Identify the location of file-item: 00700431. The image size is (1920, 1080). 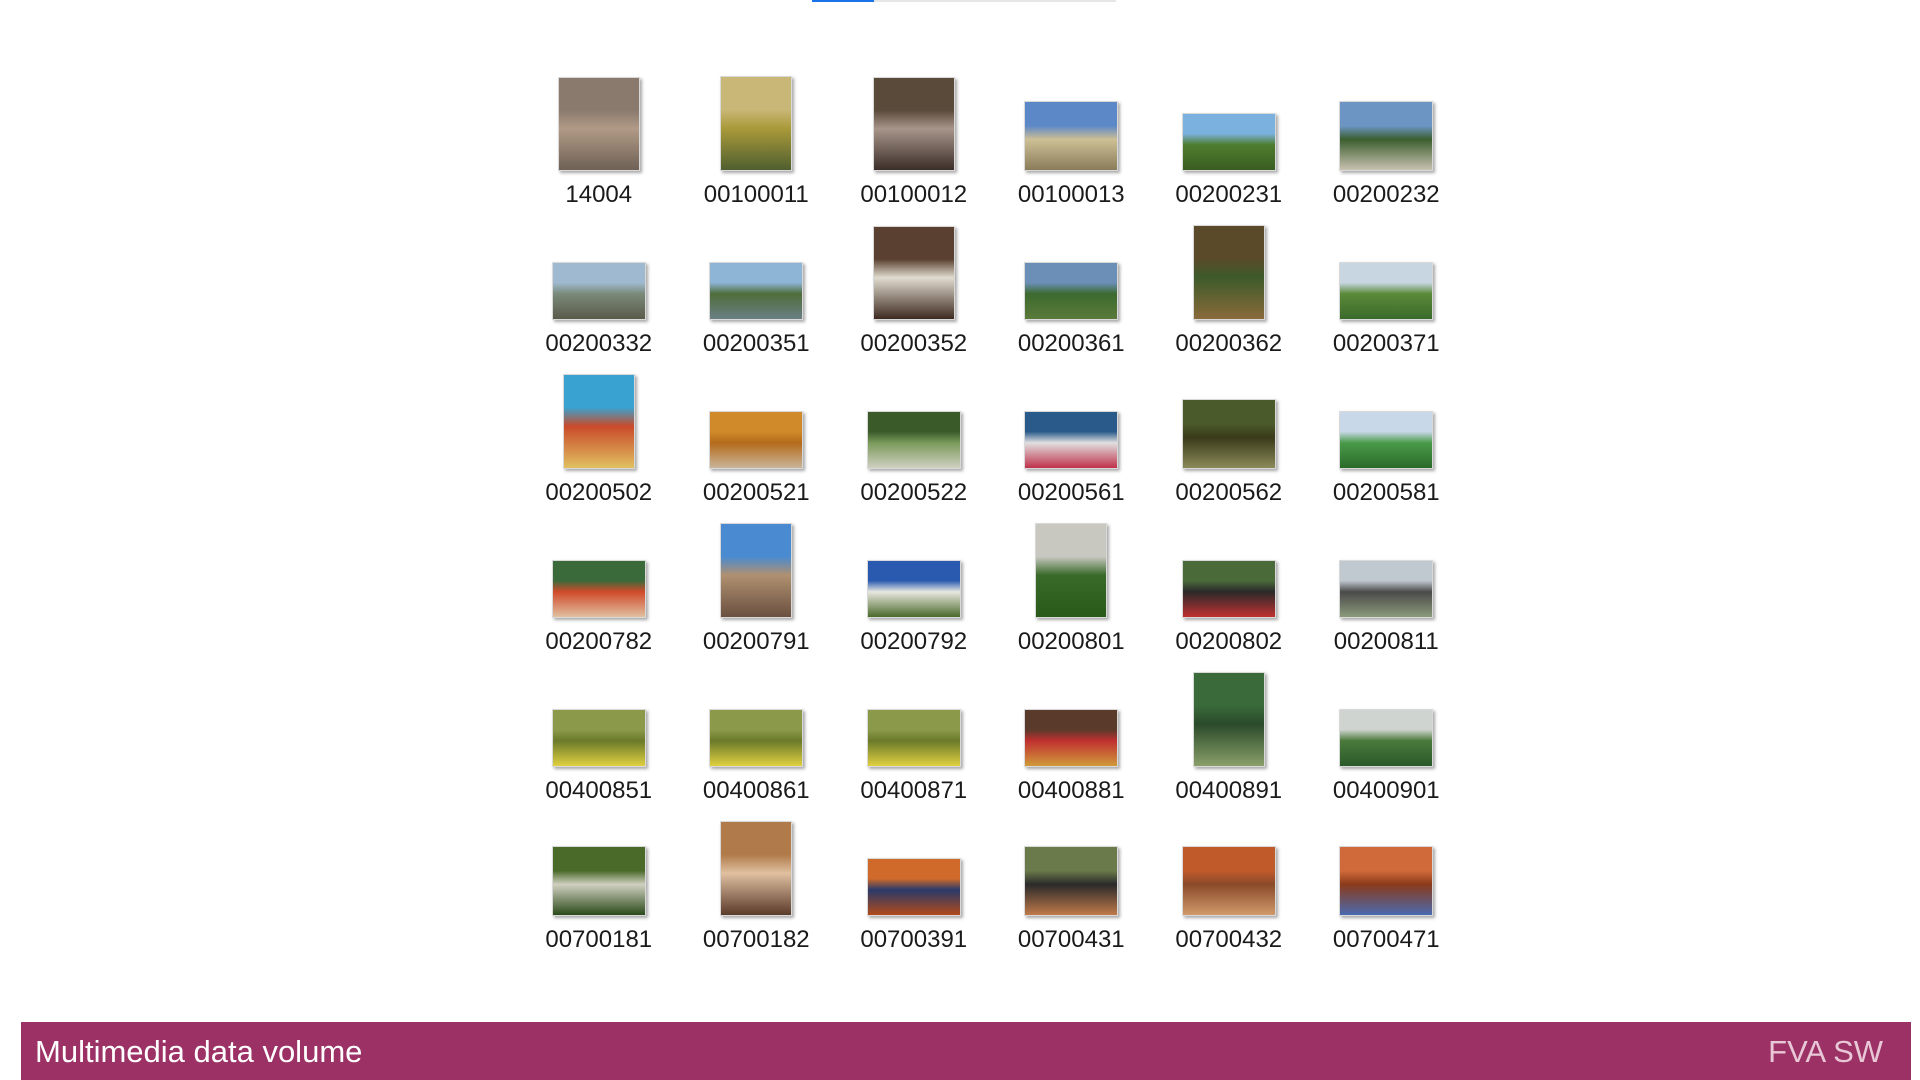
(1072, 879).